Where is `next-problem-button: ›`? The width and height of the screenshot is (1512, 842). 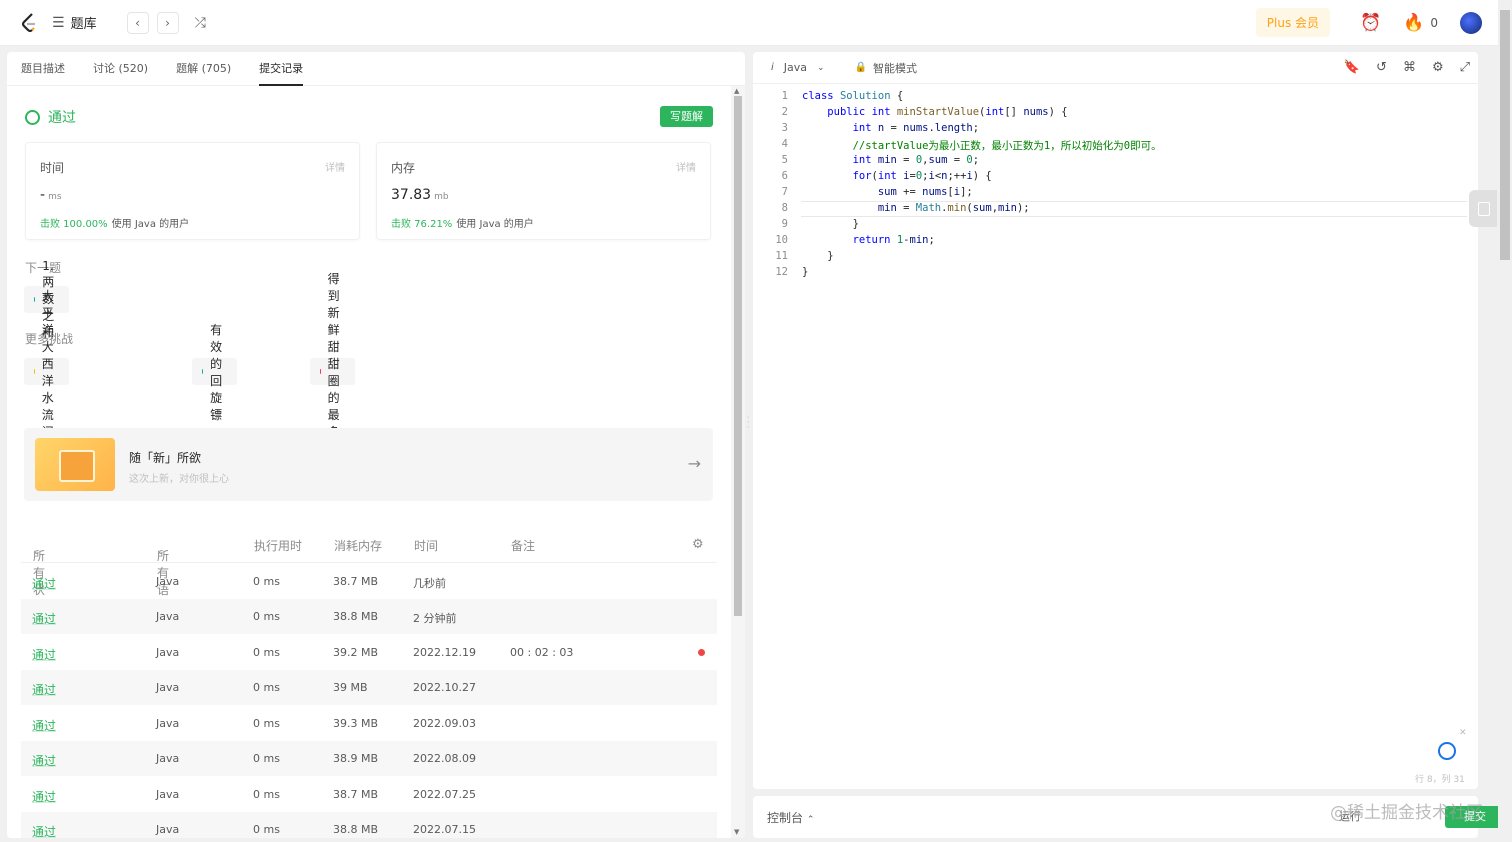
next-problem-button: › is located at coordinates (167, 22).